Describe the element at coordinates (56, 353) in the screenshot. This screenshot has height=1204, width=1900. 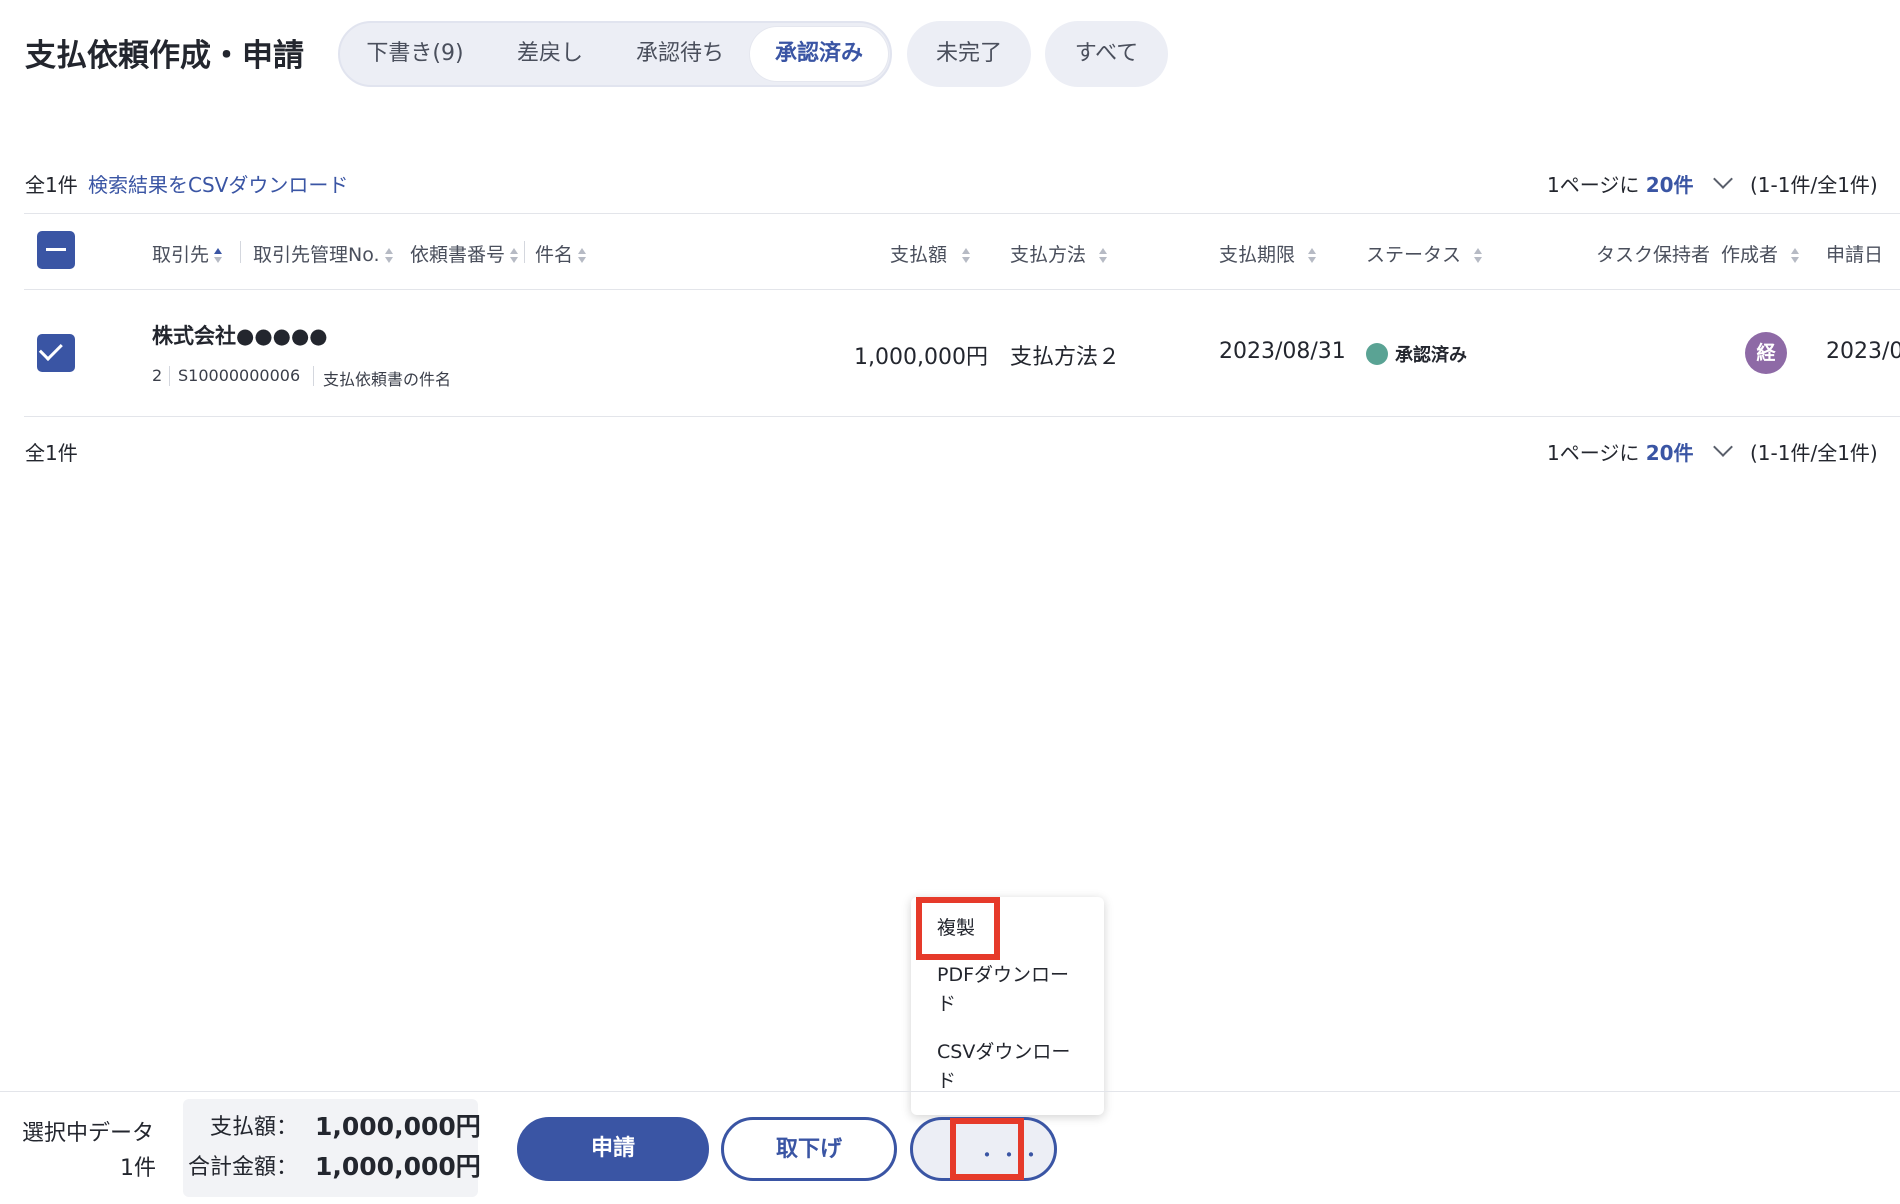
I see `row-checkbox` at that location.